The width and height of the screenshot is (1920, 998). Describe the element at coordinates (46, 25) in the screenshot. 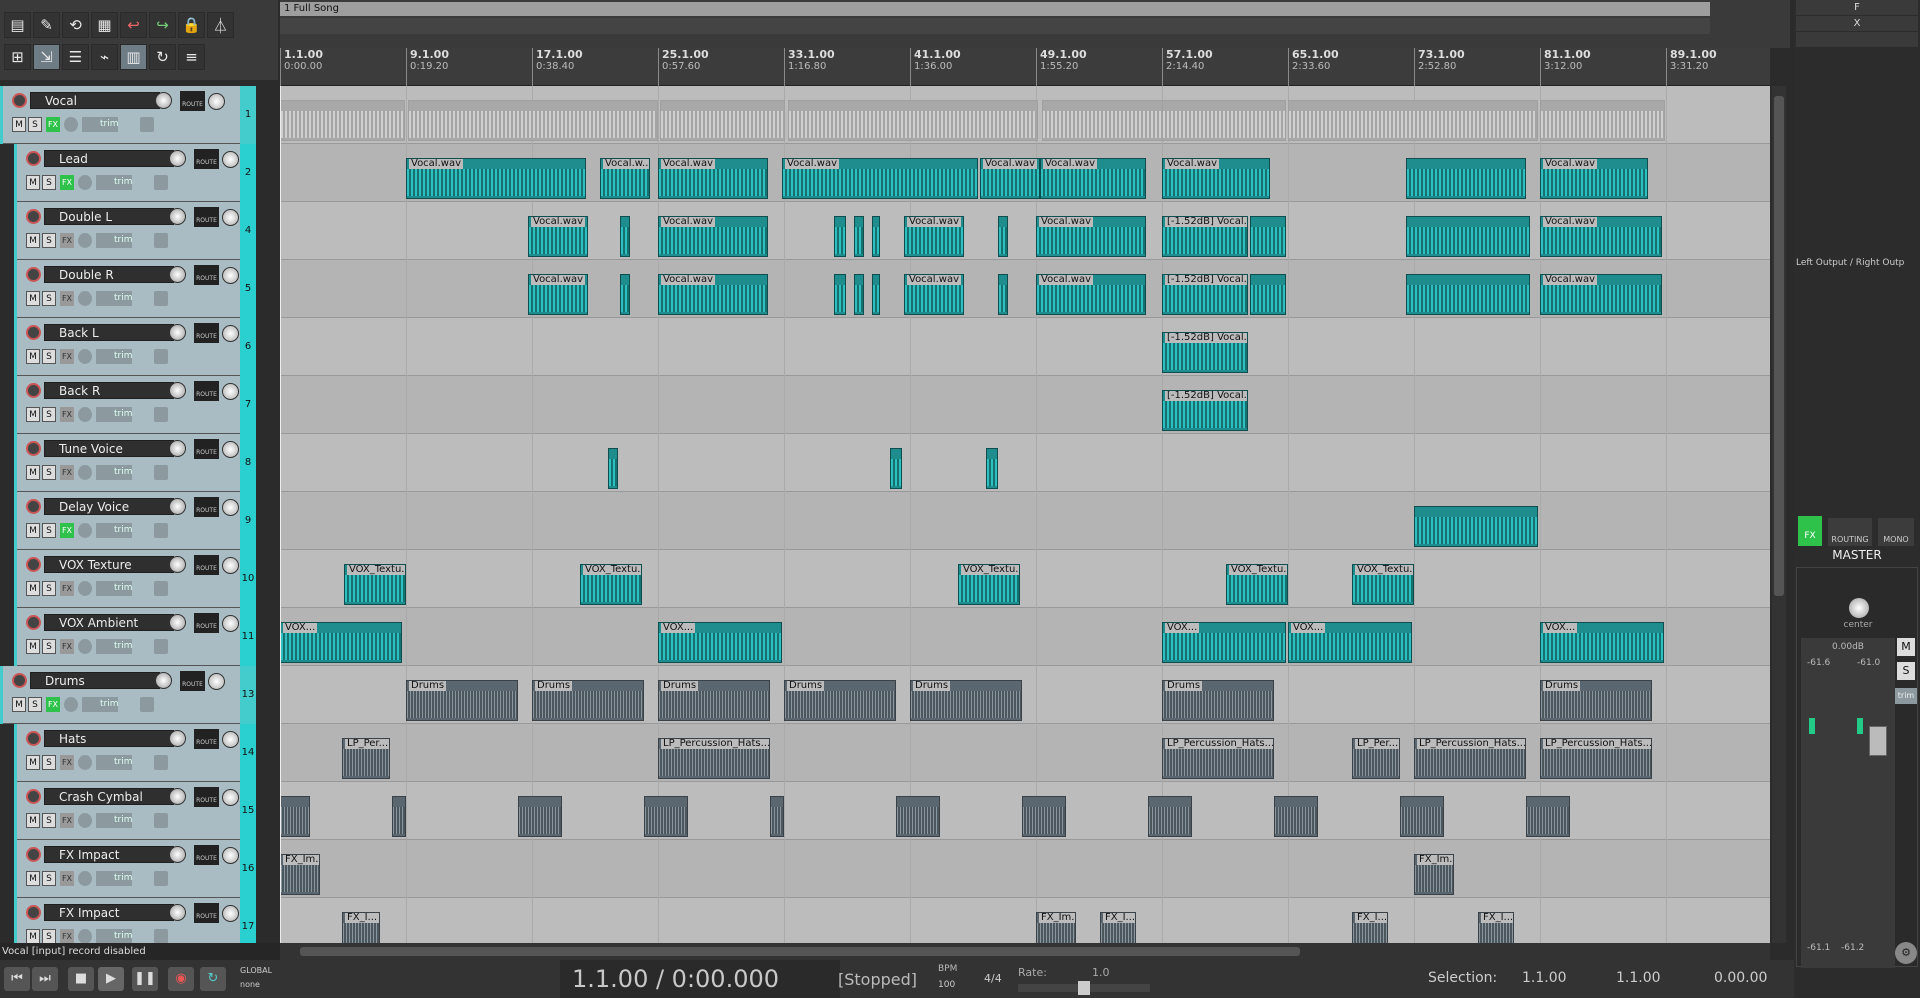

I see `open-project-icon: ✎` at that location.